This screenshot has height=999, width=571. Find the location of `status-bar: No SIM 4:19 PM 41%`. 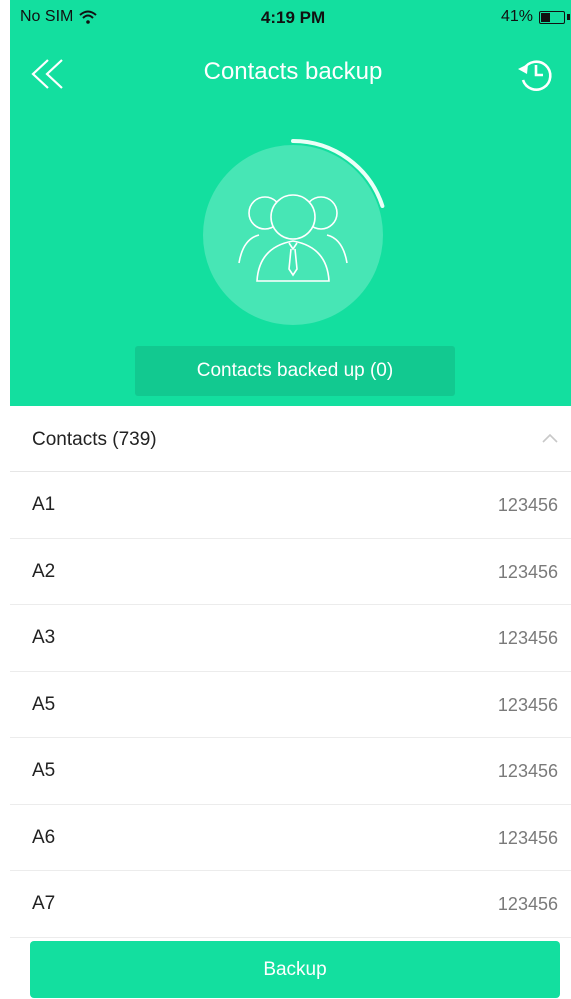

status-bar: No SIM 4:19 PM 41% is located at coordinates (290, 18).